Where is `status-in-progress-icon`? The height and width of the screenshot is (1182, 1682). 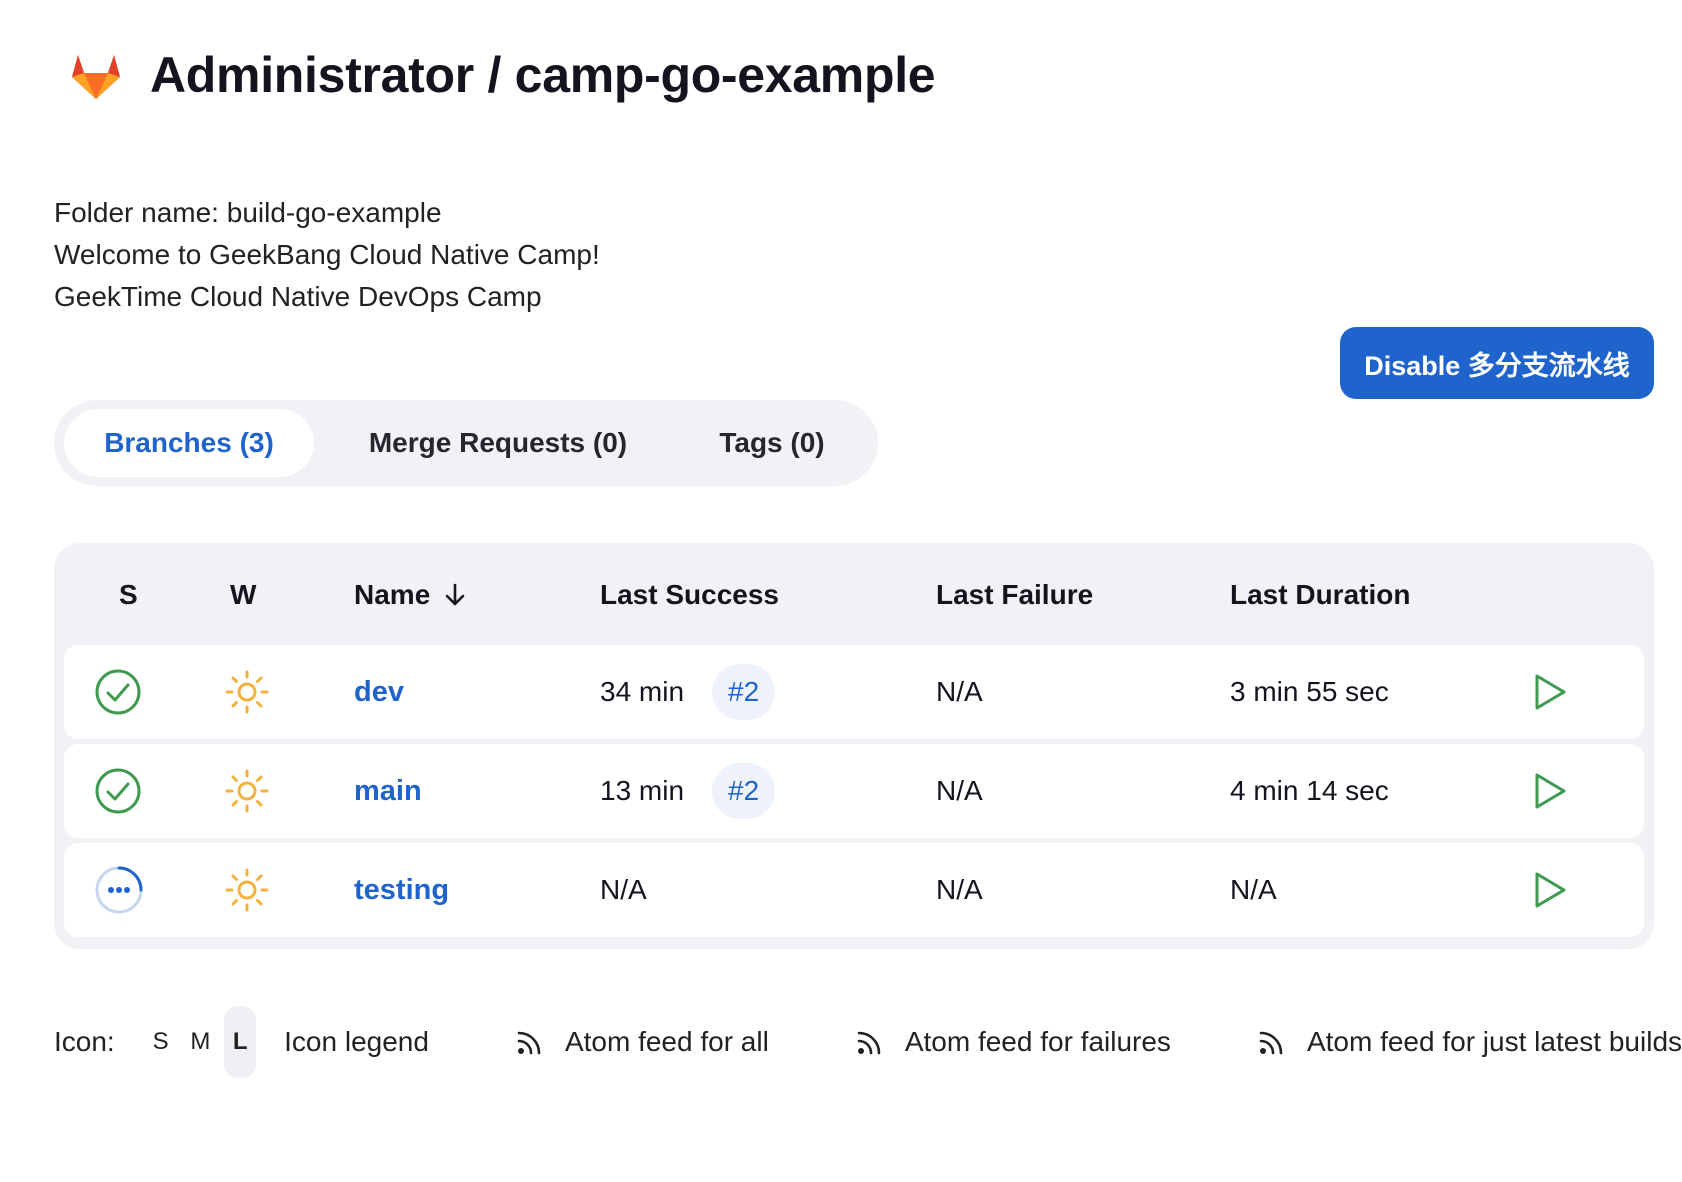
status-in-progress-icon is located at coordinates (119, 890).